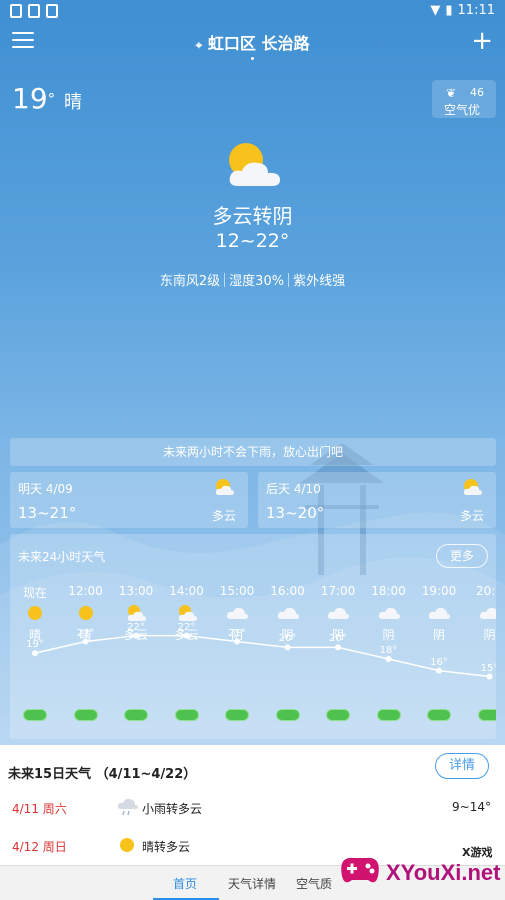 This screenshot has width=505, height=900. Describe the element at coordinates (47, 513) in the screenshot. I see `tomorrow-range: 13~21°` at that location.